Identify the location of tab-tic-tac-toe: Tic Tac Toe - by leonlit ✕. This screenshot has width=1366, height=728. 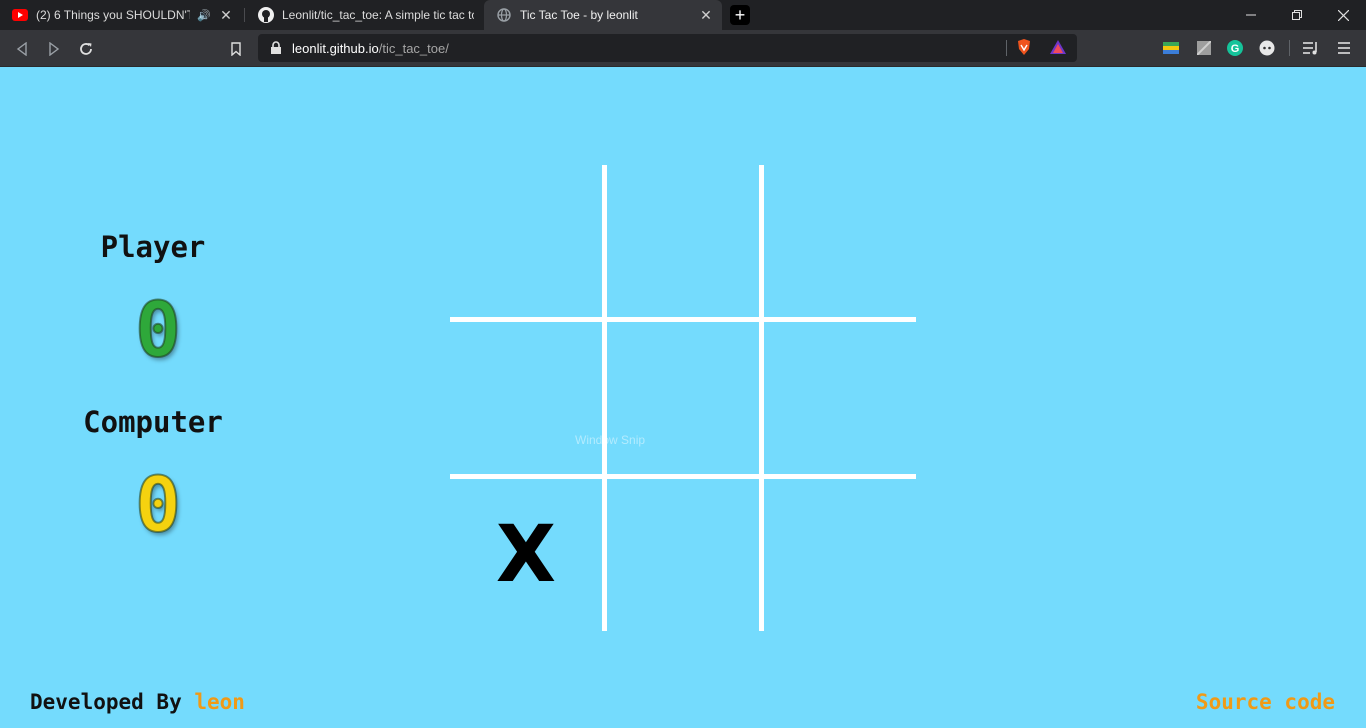
(603, 15).